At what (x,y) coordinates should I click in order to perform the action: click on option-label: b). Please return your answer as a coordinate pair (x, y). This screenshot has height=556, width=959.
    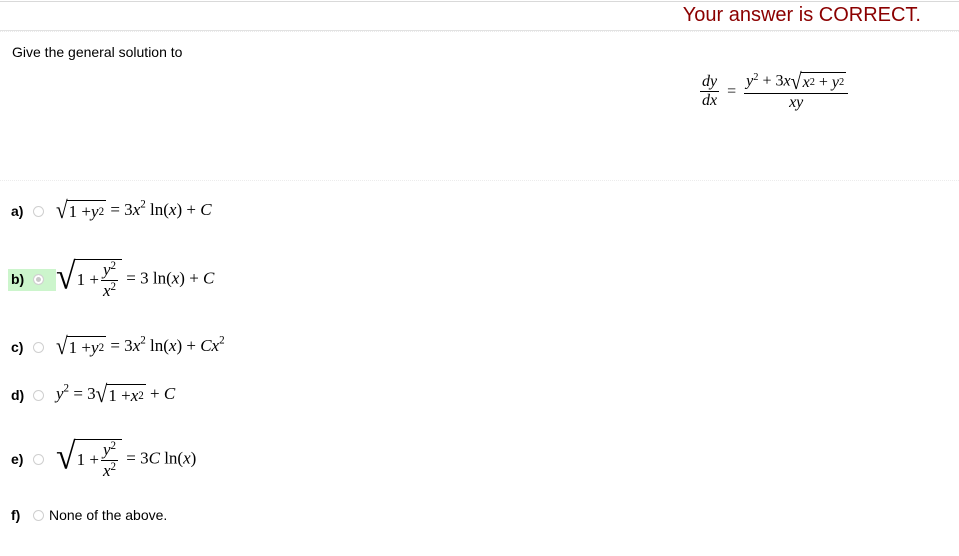
    Looking at the image, I should click on (18, 279).